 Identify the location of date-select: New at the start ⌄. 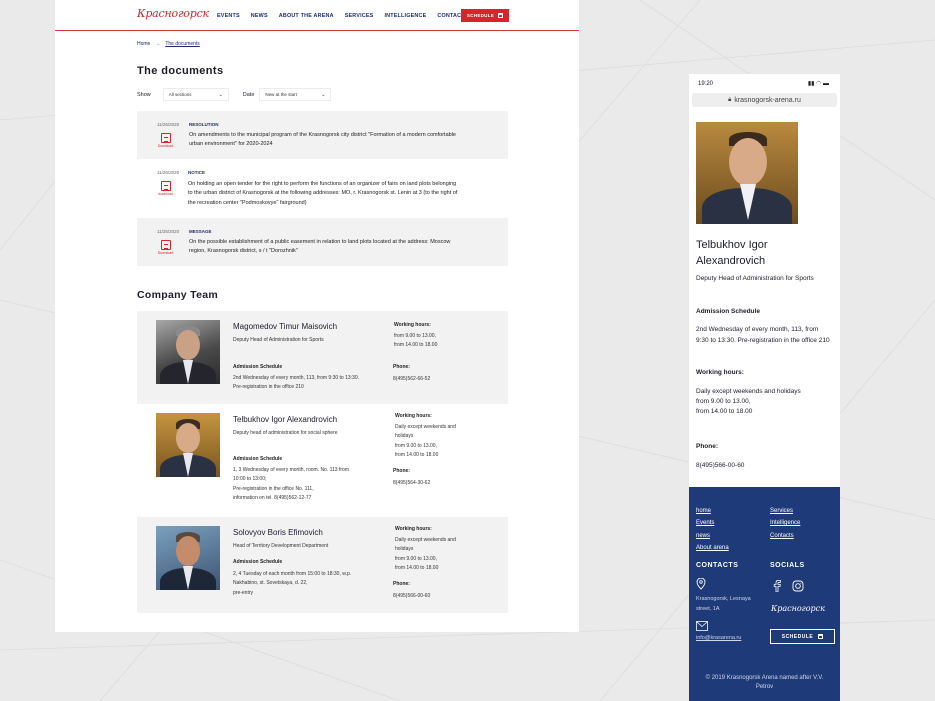
(295, 94).